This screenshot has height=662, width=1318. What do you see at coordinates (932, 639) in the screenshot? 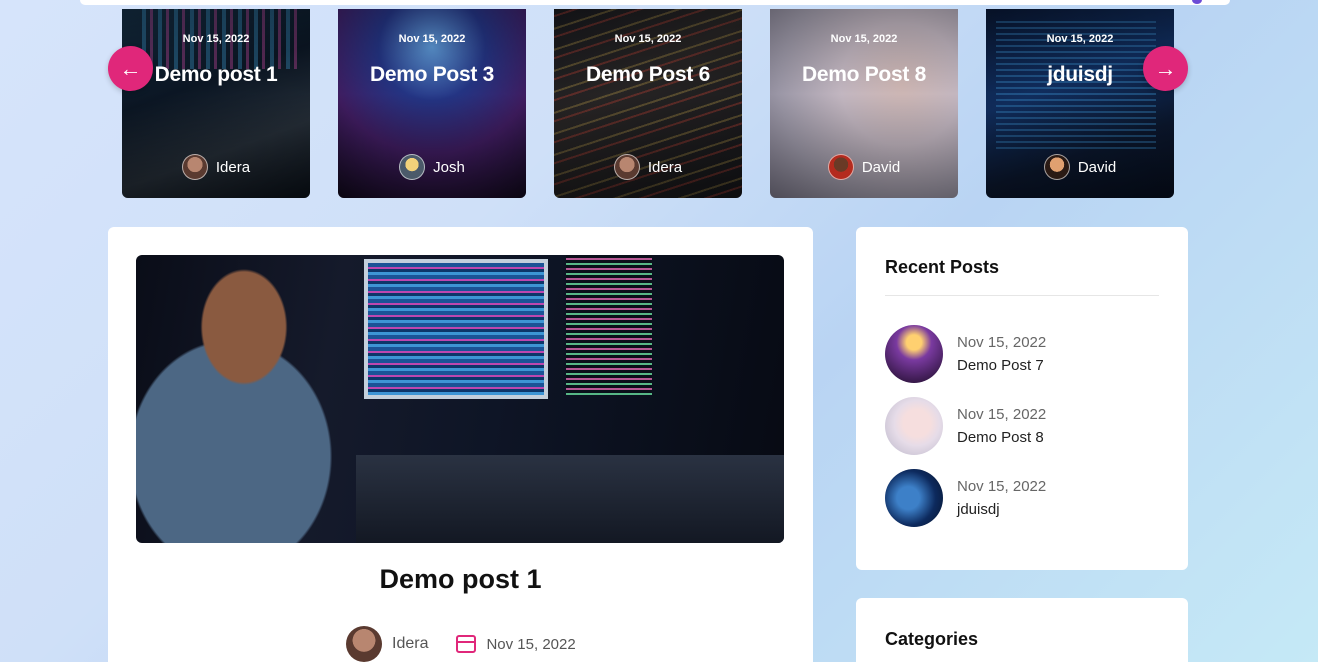
I see `categories-title: Categories` at bounding box center [932, 639].